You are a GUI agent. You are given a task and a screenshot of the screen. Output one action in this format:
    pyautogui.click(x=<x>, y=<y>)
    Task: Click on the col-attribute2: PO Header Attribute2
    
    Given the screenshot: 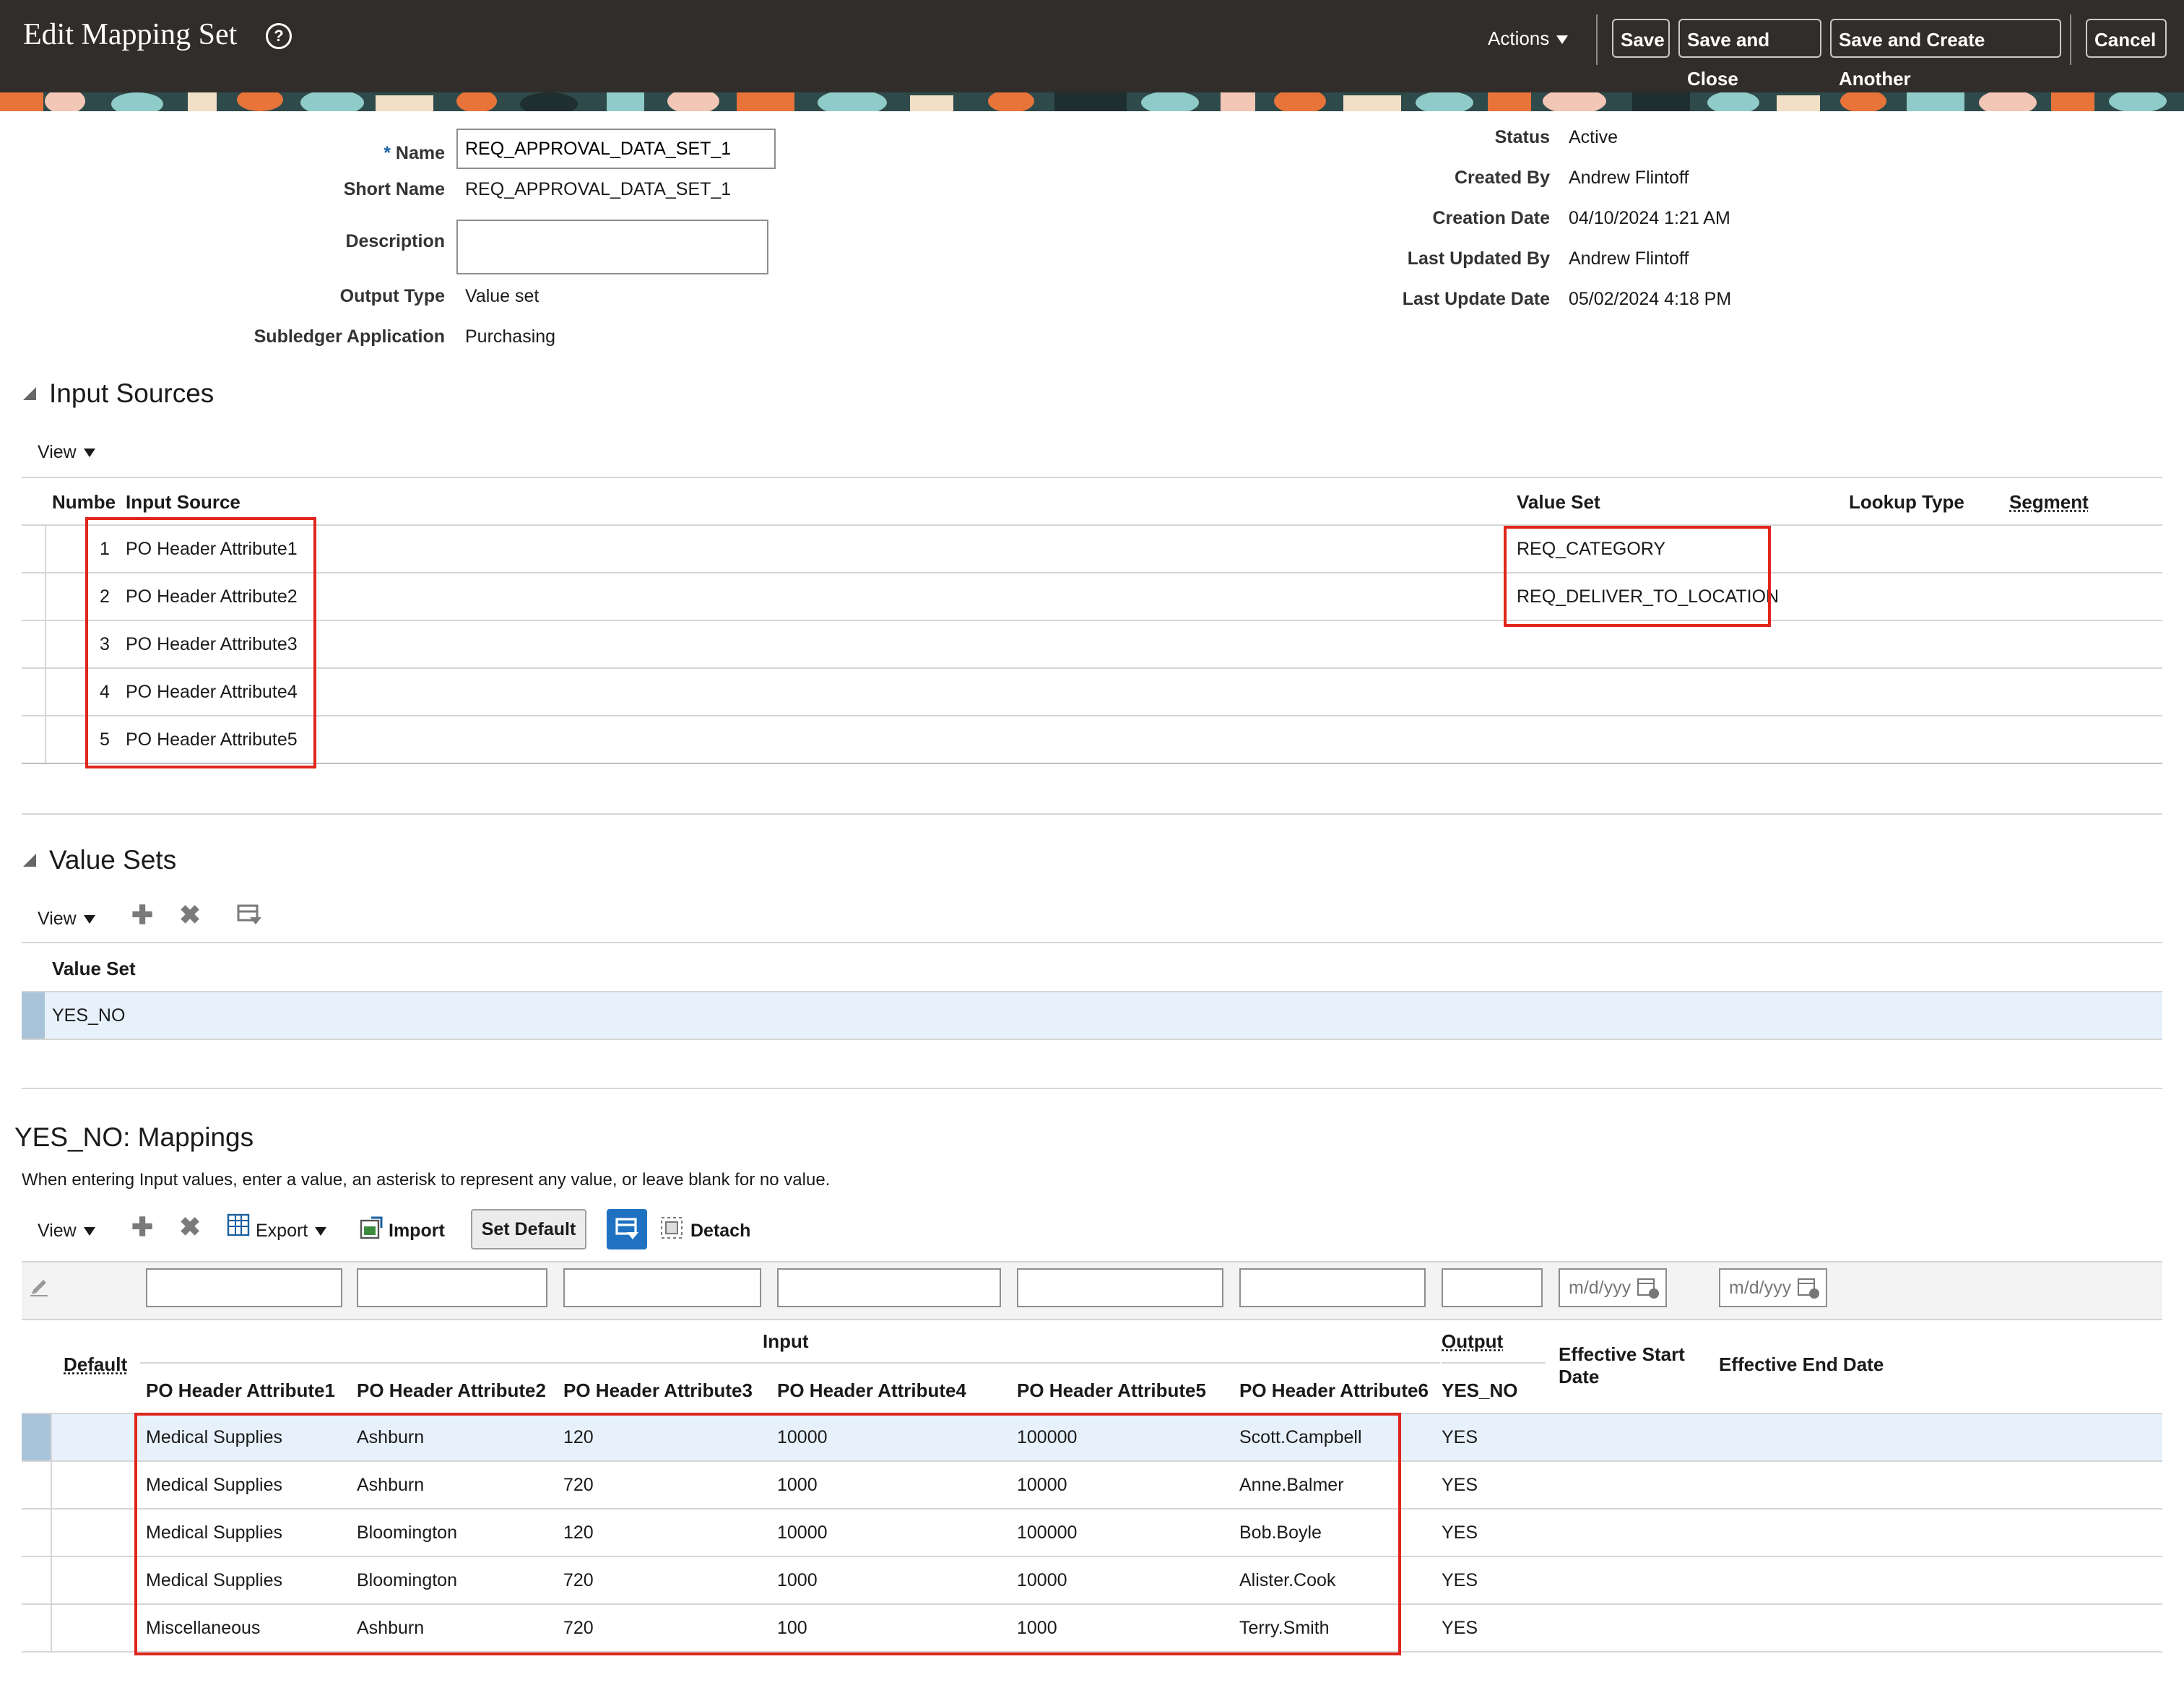 What is the action you would take?
    pyautogui.click(x=451, y=1390)
    